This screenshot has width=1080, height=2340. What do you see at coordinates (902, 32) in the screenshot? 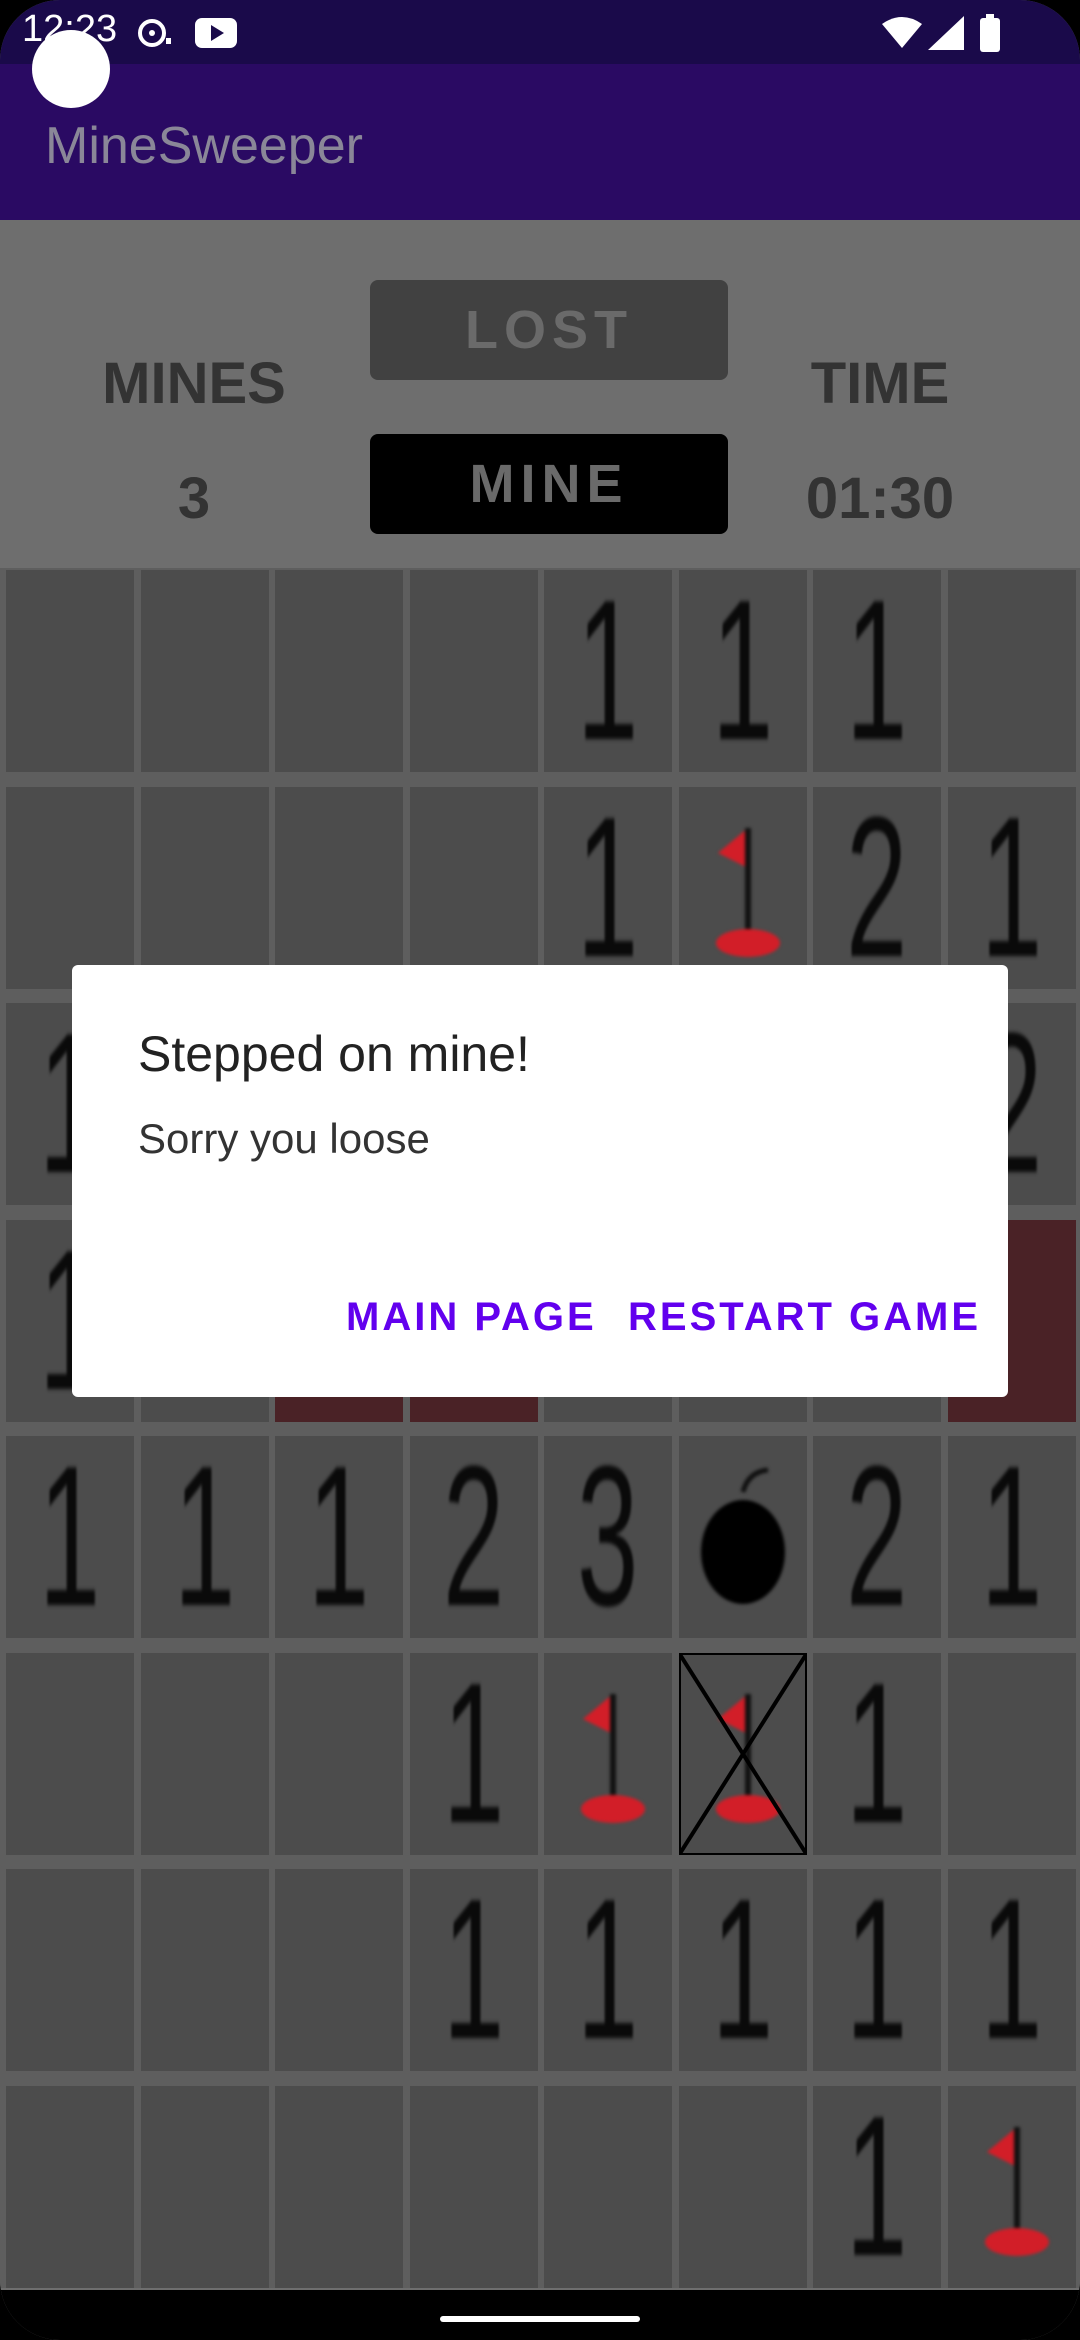
I see `wifi-icon` at bounding box center [902, 32].